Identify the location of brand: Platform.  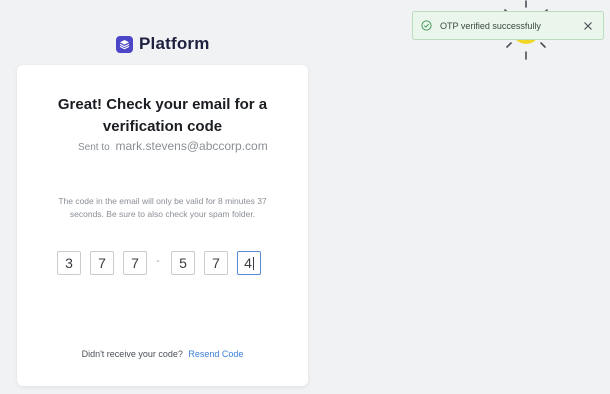
(163, 44).